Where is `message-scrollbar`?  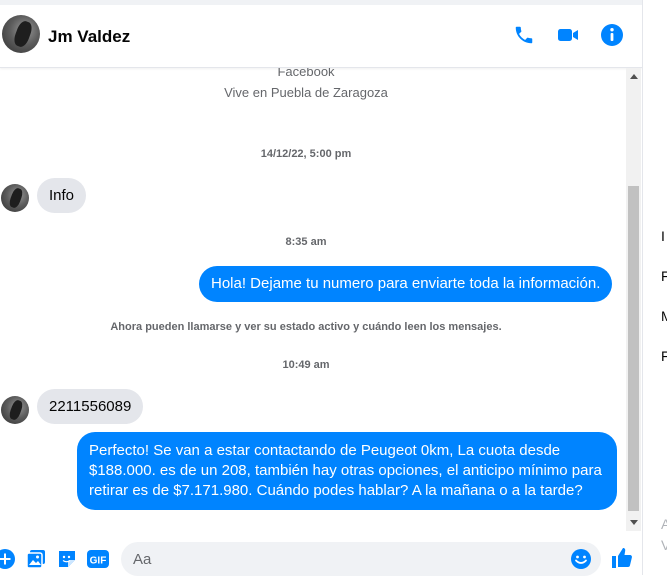 message-scrollbar is located at coordinates (633, 299).